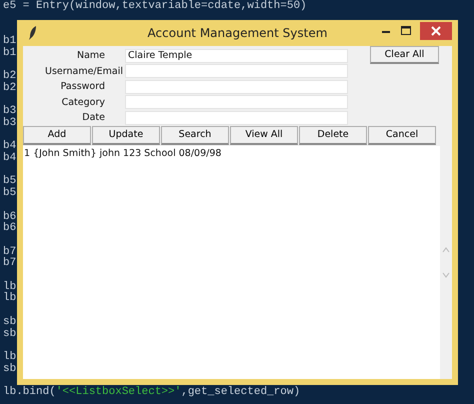  I want to click on scroll-down-icon, so click(446, 275).